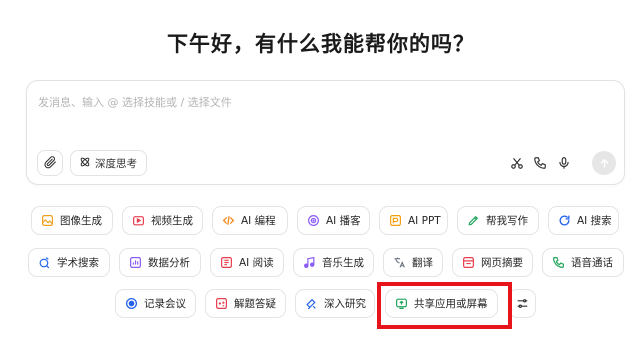 Image resolution: width=642 pixels, height=347 pixels. Describe the element at coordinates (228, 221) in the screenshot. I see `code-icon` at that location.